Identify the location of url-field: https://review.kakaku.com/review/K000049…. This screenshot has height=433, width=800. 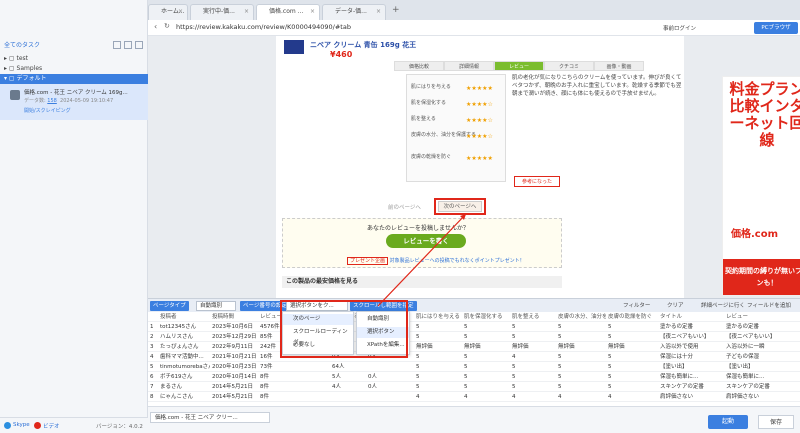
(263, 27).